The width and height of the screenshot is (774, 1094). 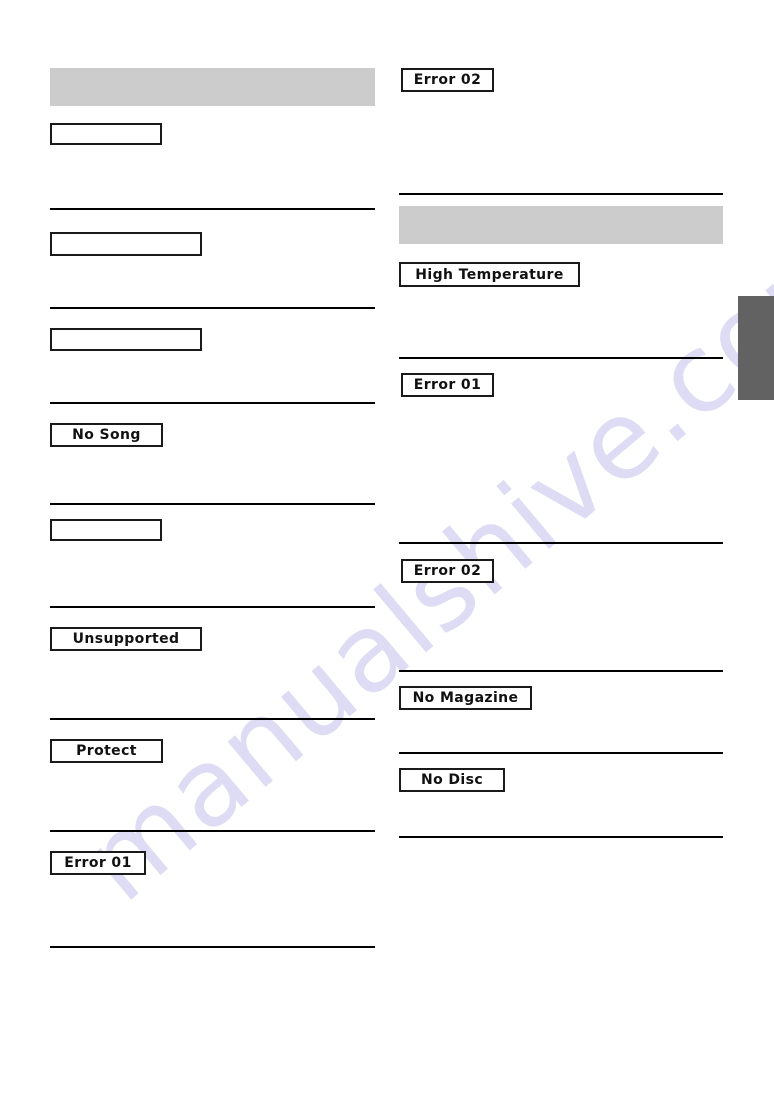 I want to click on left-column-section-header-bar, so click(x=212, y=87).